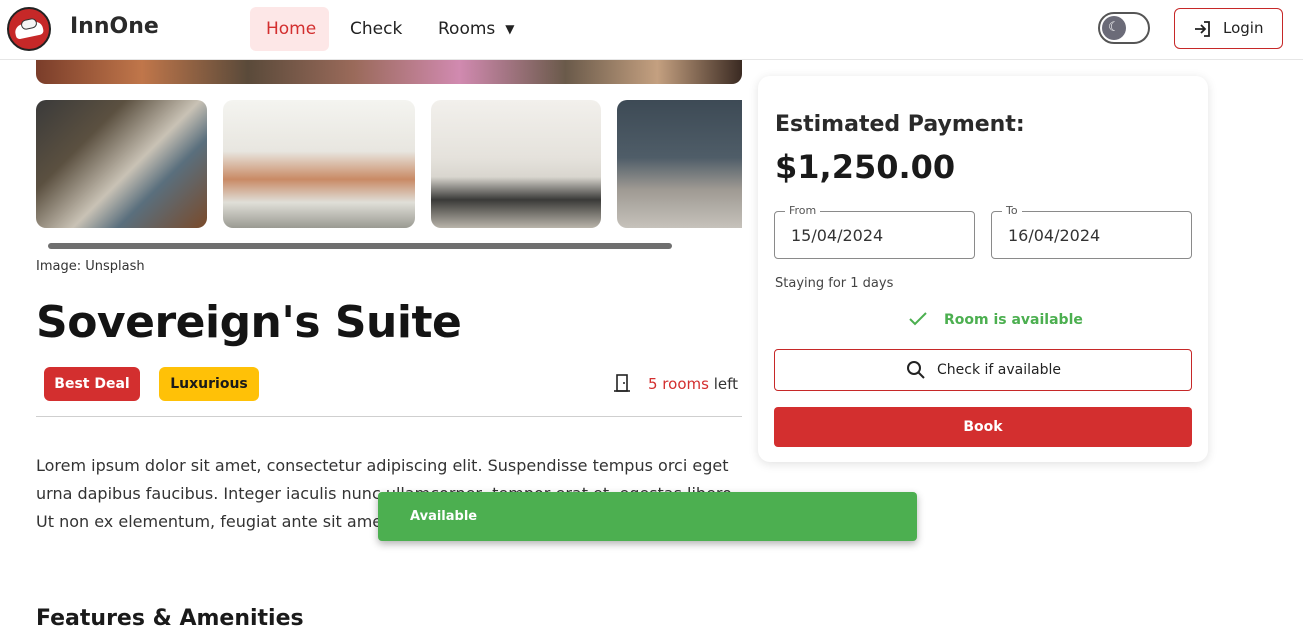 Image resolution: width=1303 pixels, height=636 pixels. Describe the element at coordinates (1114, 28) in the screenshot. I see `moon-icon: ☾` at that location.